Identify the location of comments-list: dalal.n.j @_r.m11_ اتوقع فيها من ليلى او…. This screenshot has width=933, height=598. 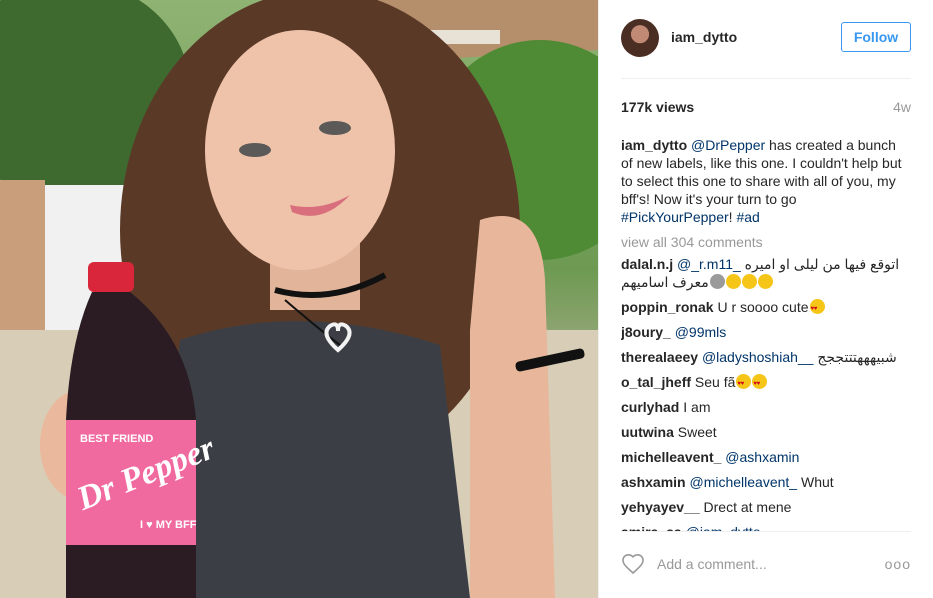
(766, 393).